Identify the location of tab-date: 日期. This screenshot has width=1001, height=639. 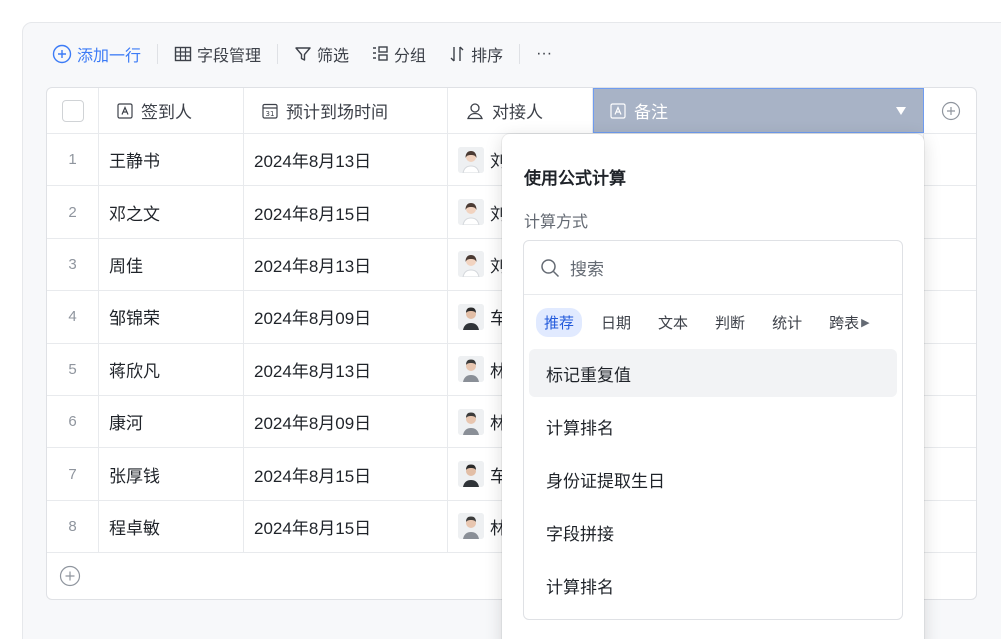
(616, 322).